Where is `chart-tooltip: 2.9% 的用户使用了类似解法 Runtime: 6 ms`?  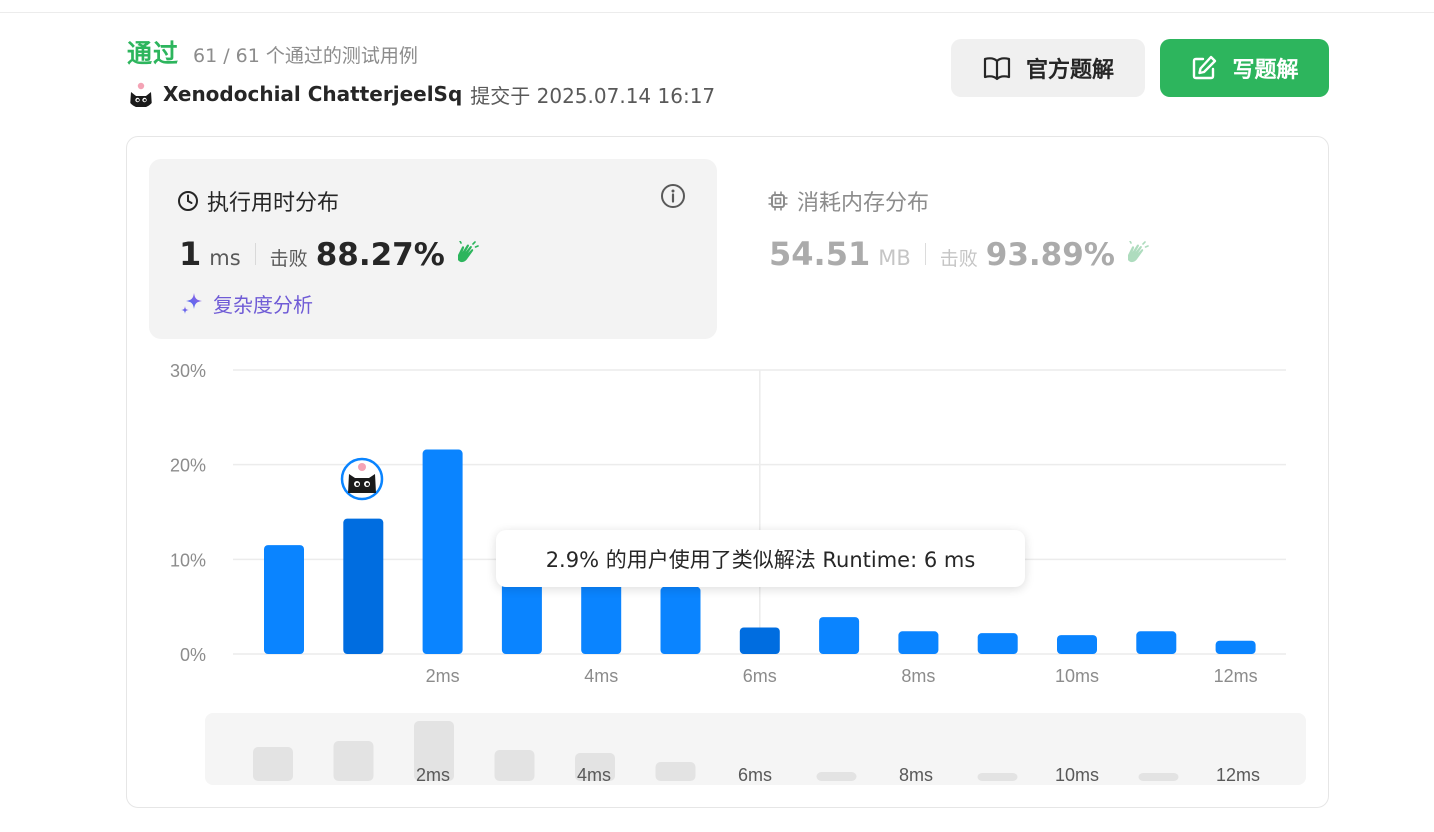
chart-tooltip: 2.9% 的用户使用了类似解法 Runtime: 6 ms is located at coordinates (760, 558).